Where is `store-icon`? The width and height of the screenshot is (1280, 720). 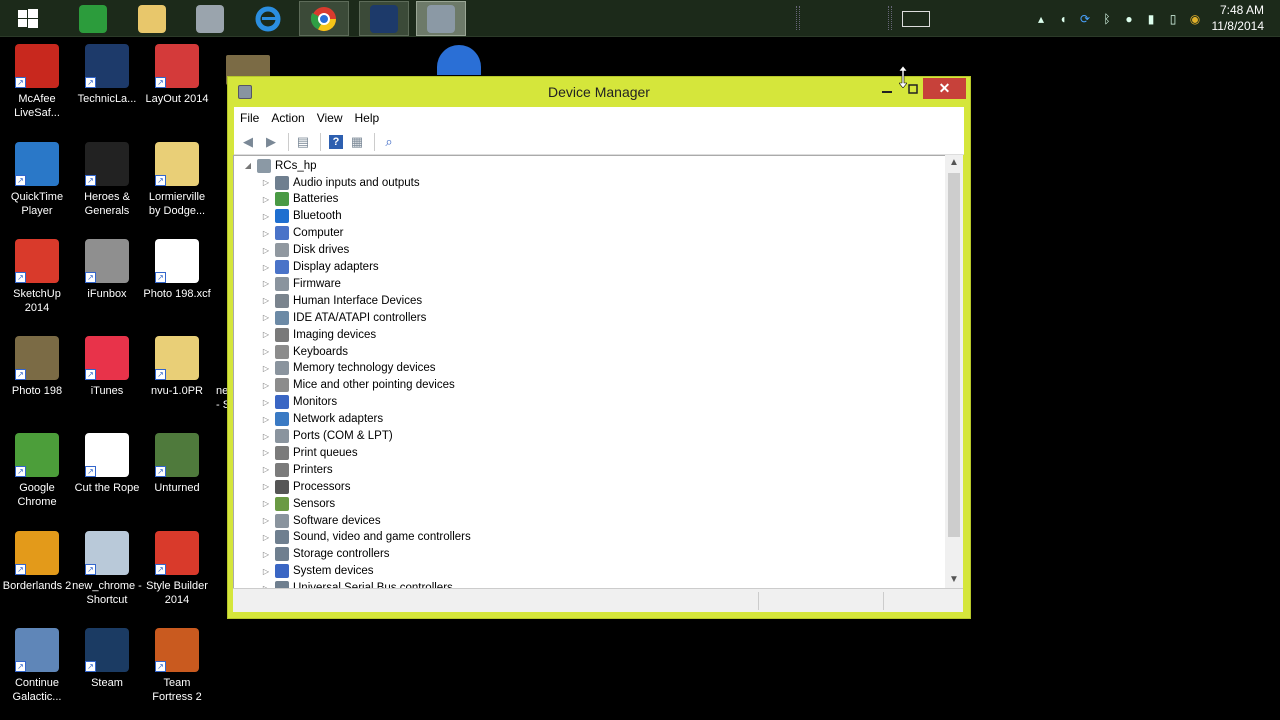
store-icon is located at coordinates (93, 18).